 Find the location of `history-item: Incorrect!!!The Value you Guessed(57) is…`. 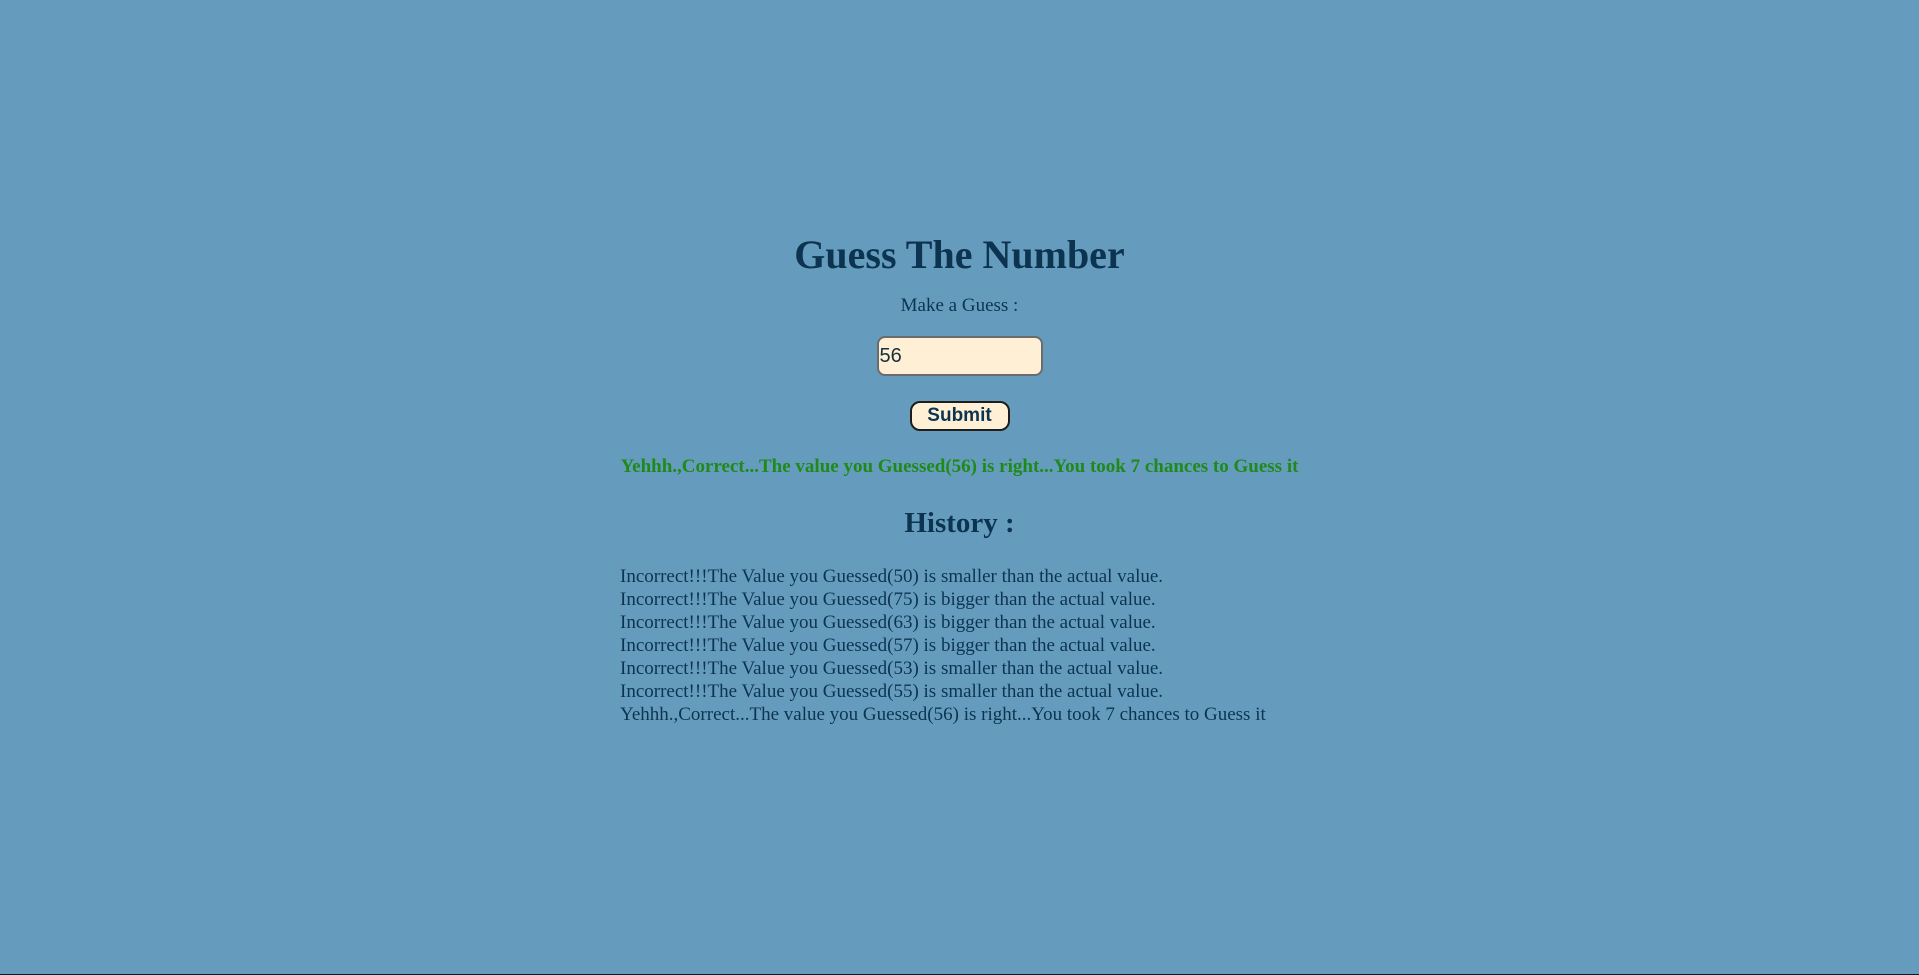

history-item: Incorrect!!!The Value you Guessed(57) is… is located at coordinates (888, 645).